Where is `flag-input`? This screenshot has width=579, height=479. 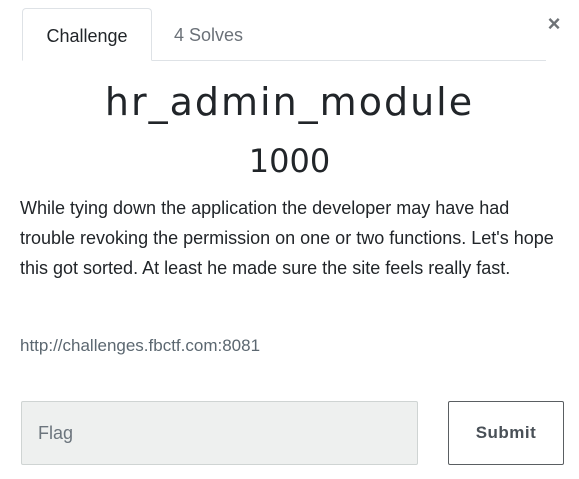 flag-input is located at coordinates (219, 433).